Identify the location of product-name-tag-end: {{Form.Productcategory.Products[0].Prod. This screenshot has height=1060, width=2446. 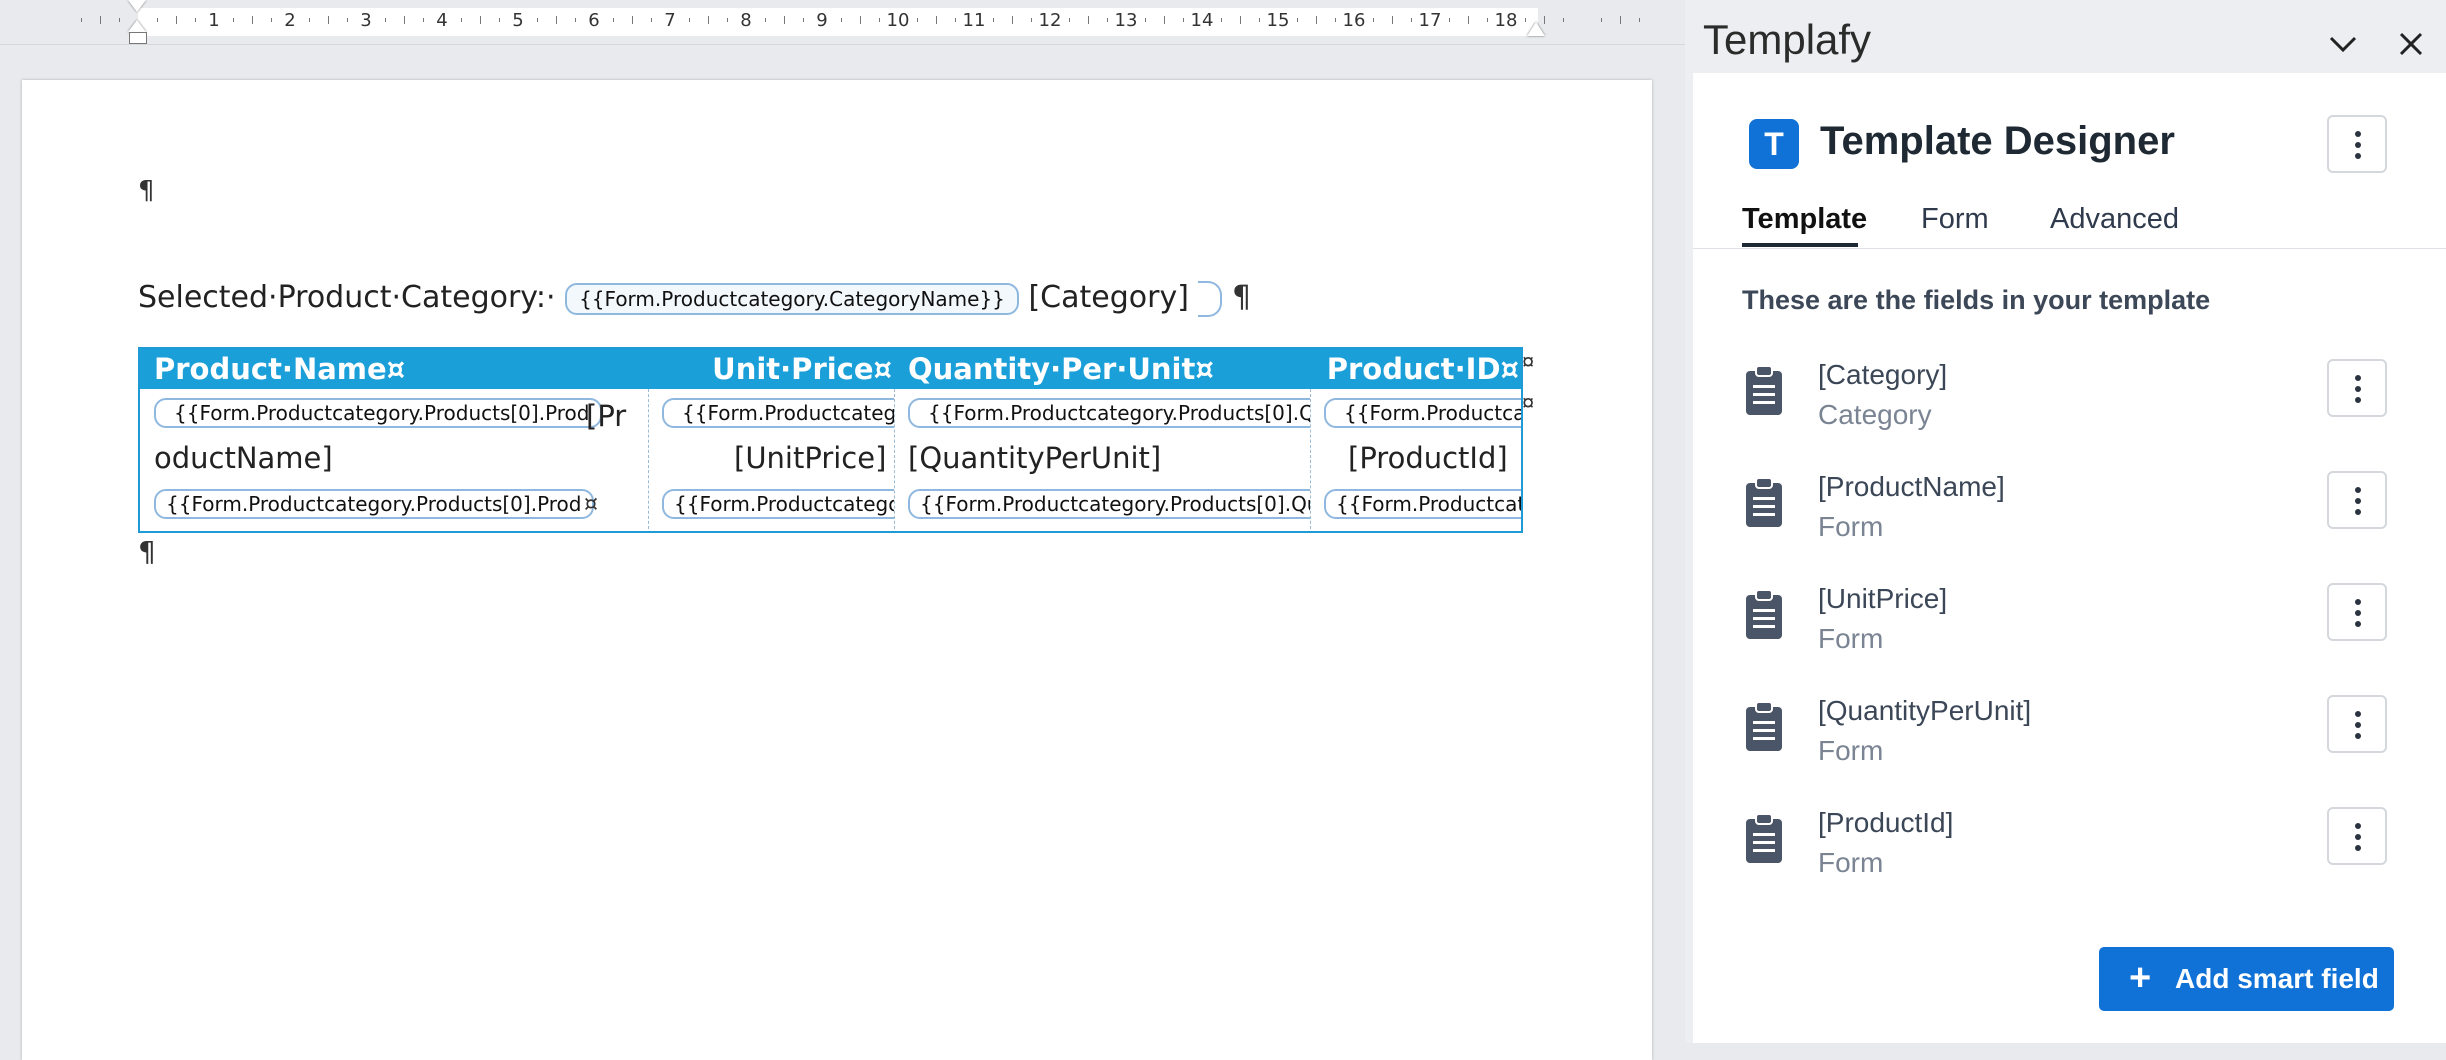
(374, 504).